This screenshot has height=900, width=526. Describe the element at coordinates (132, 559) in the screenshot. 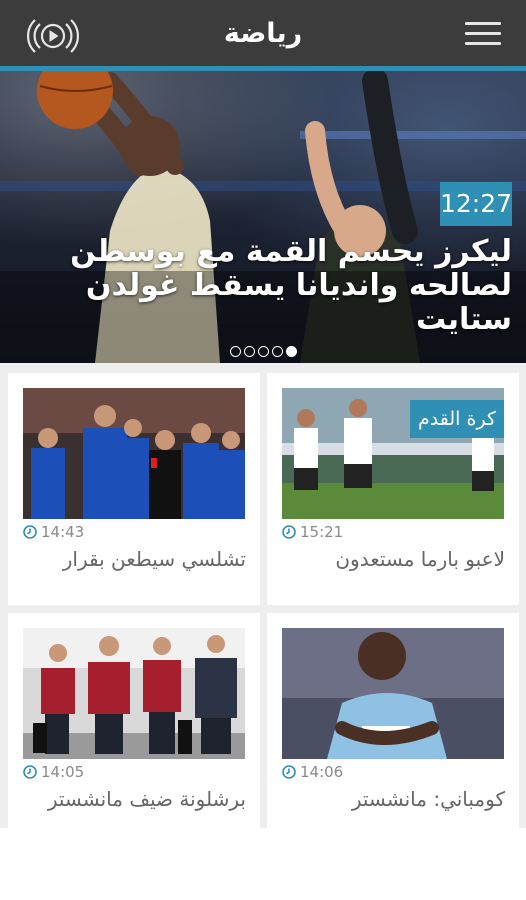

I see `article-headline: تشلسي سيطعن بقرار` at that location.